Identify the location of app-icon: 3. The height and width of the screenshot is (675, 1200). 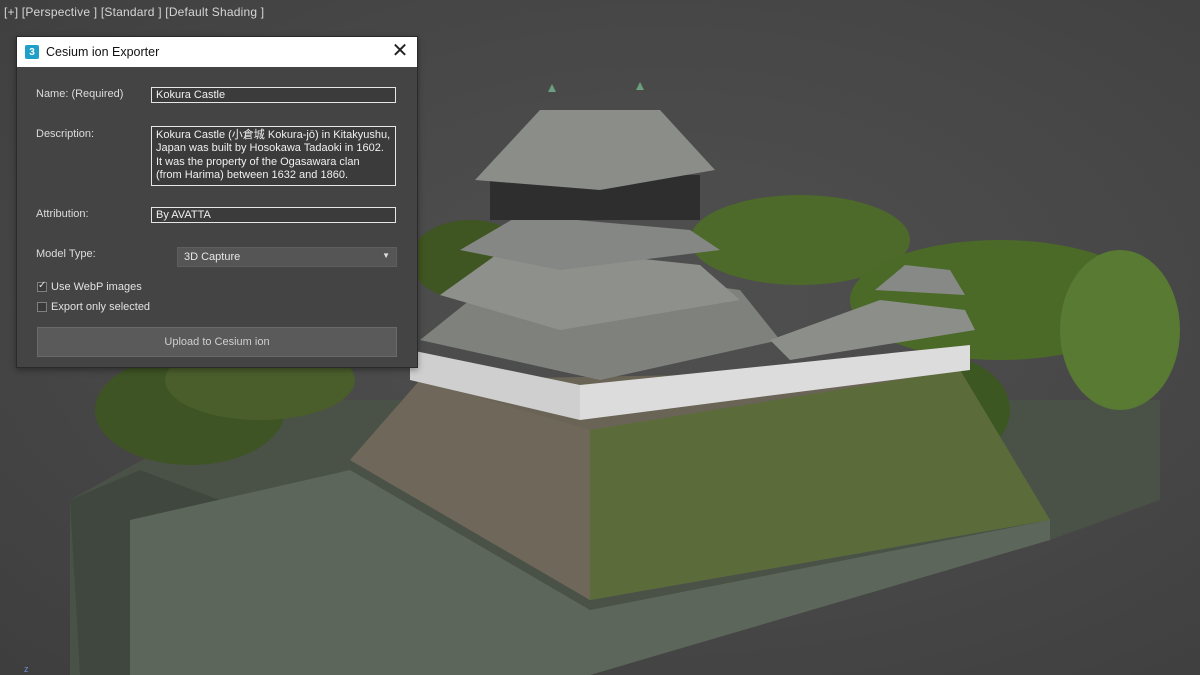
(32, 52).